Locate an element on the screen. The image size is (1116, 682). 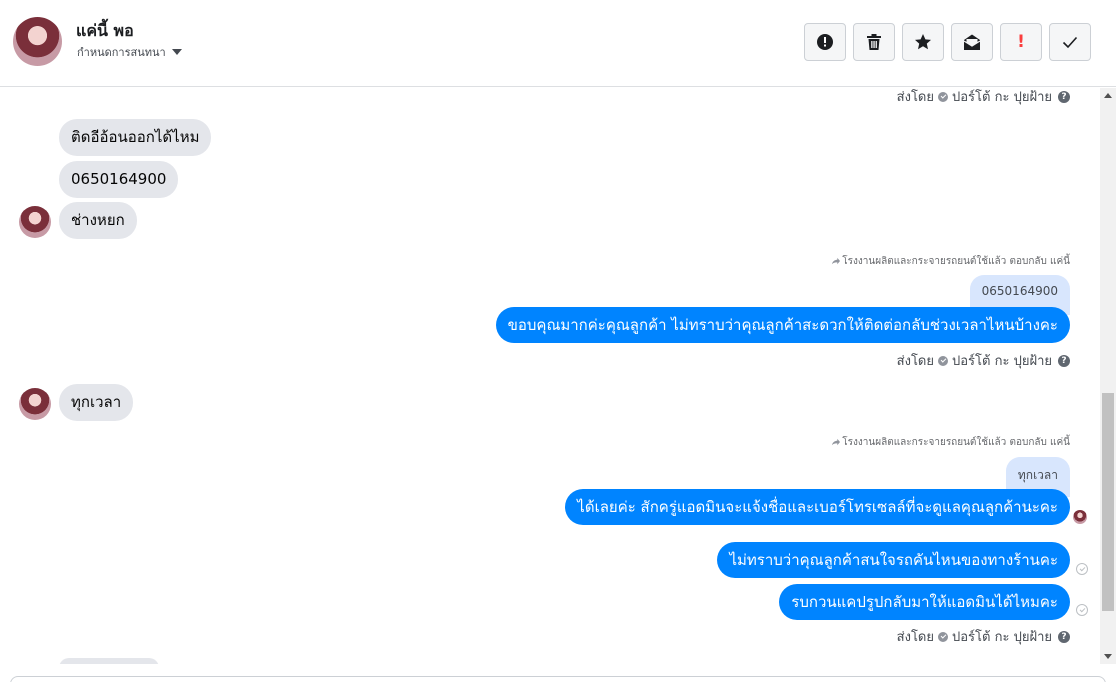
conversation-settings-label: กำหนดการสนทนา is located at coordinates (121, 52).